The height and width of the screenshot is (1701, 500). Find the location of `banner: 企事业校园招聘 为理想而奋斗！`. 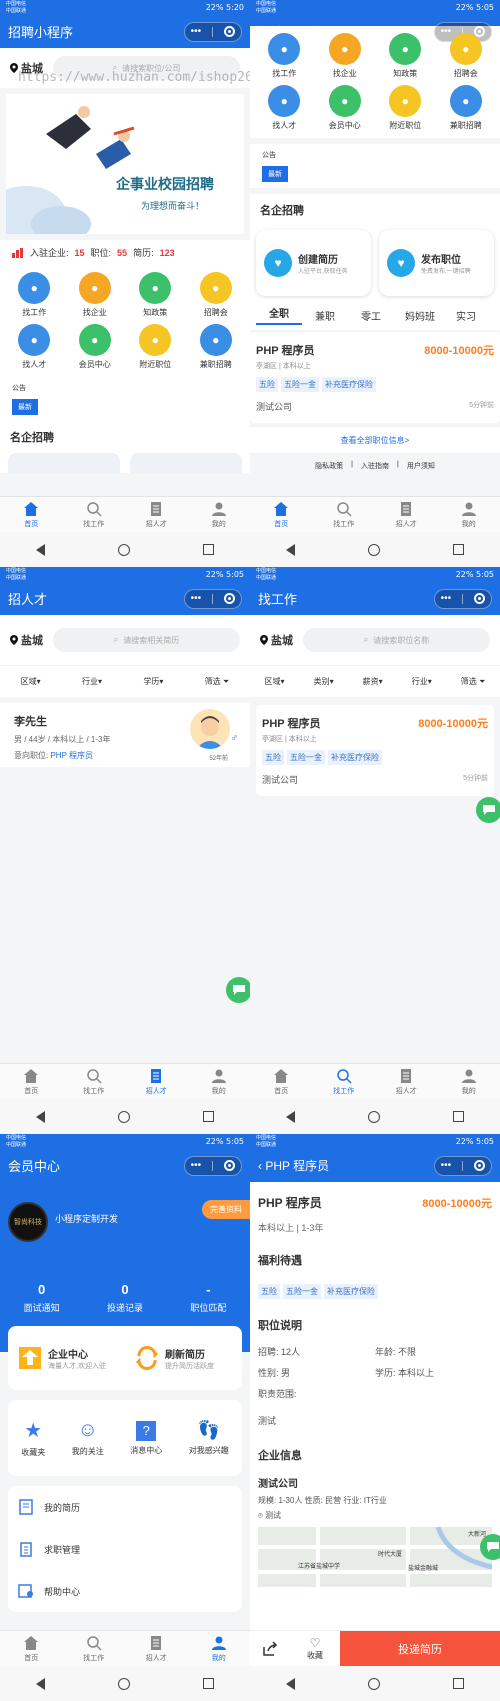

banner: 企事业校园招聘 为理想而奋斗！ is located at coordinates (125, 164).